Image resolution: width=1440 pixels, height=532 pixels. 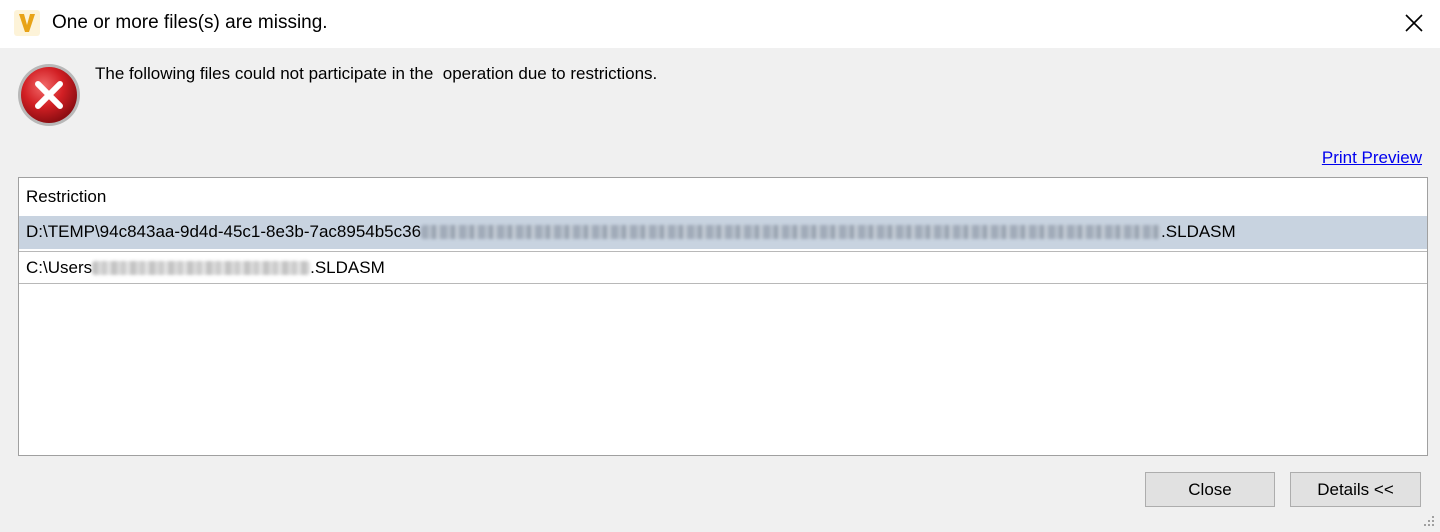 What do you see at coordinates (1429, 521) in the screenshot?
I see `resize-grip-icon` at bounding box center [1429, 521].